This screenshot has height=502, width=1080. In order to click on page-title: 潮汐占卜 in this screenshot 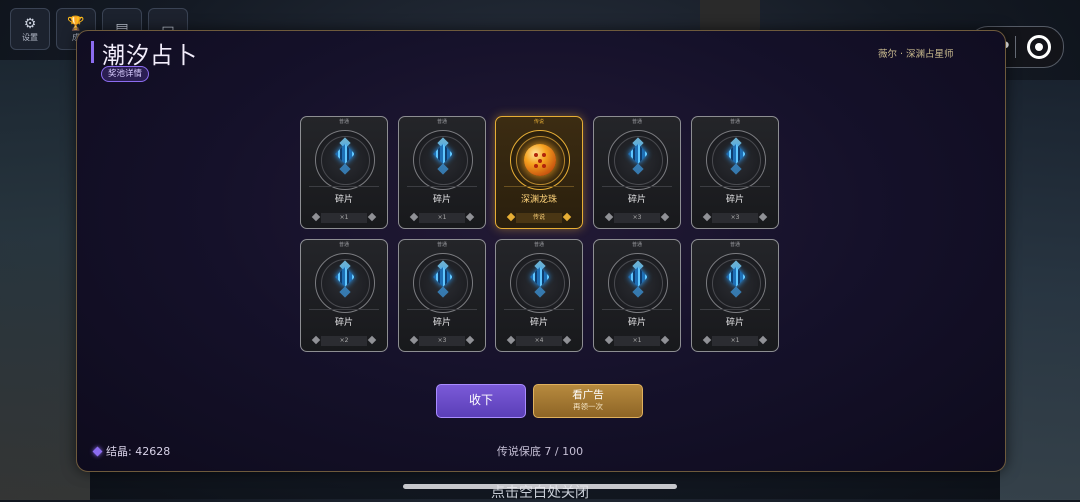, I will do `click(150, 56)`.